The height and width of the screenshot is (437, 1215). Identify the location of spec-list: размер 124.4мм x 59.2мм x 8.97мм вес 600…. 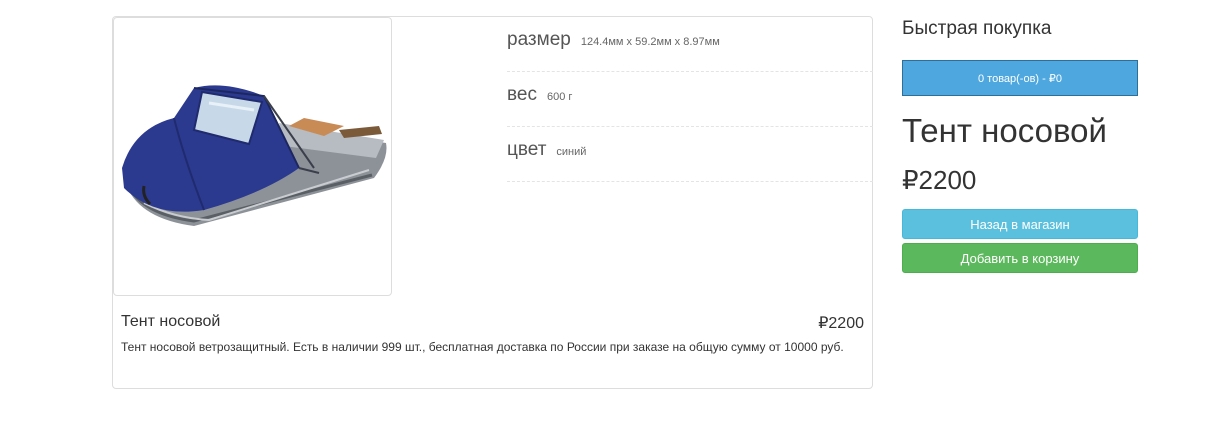
(690, 99).